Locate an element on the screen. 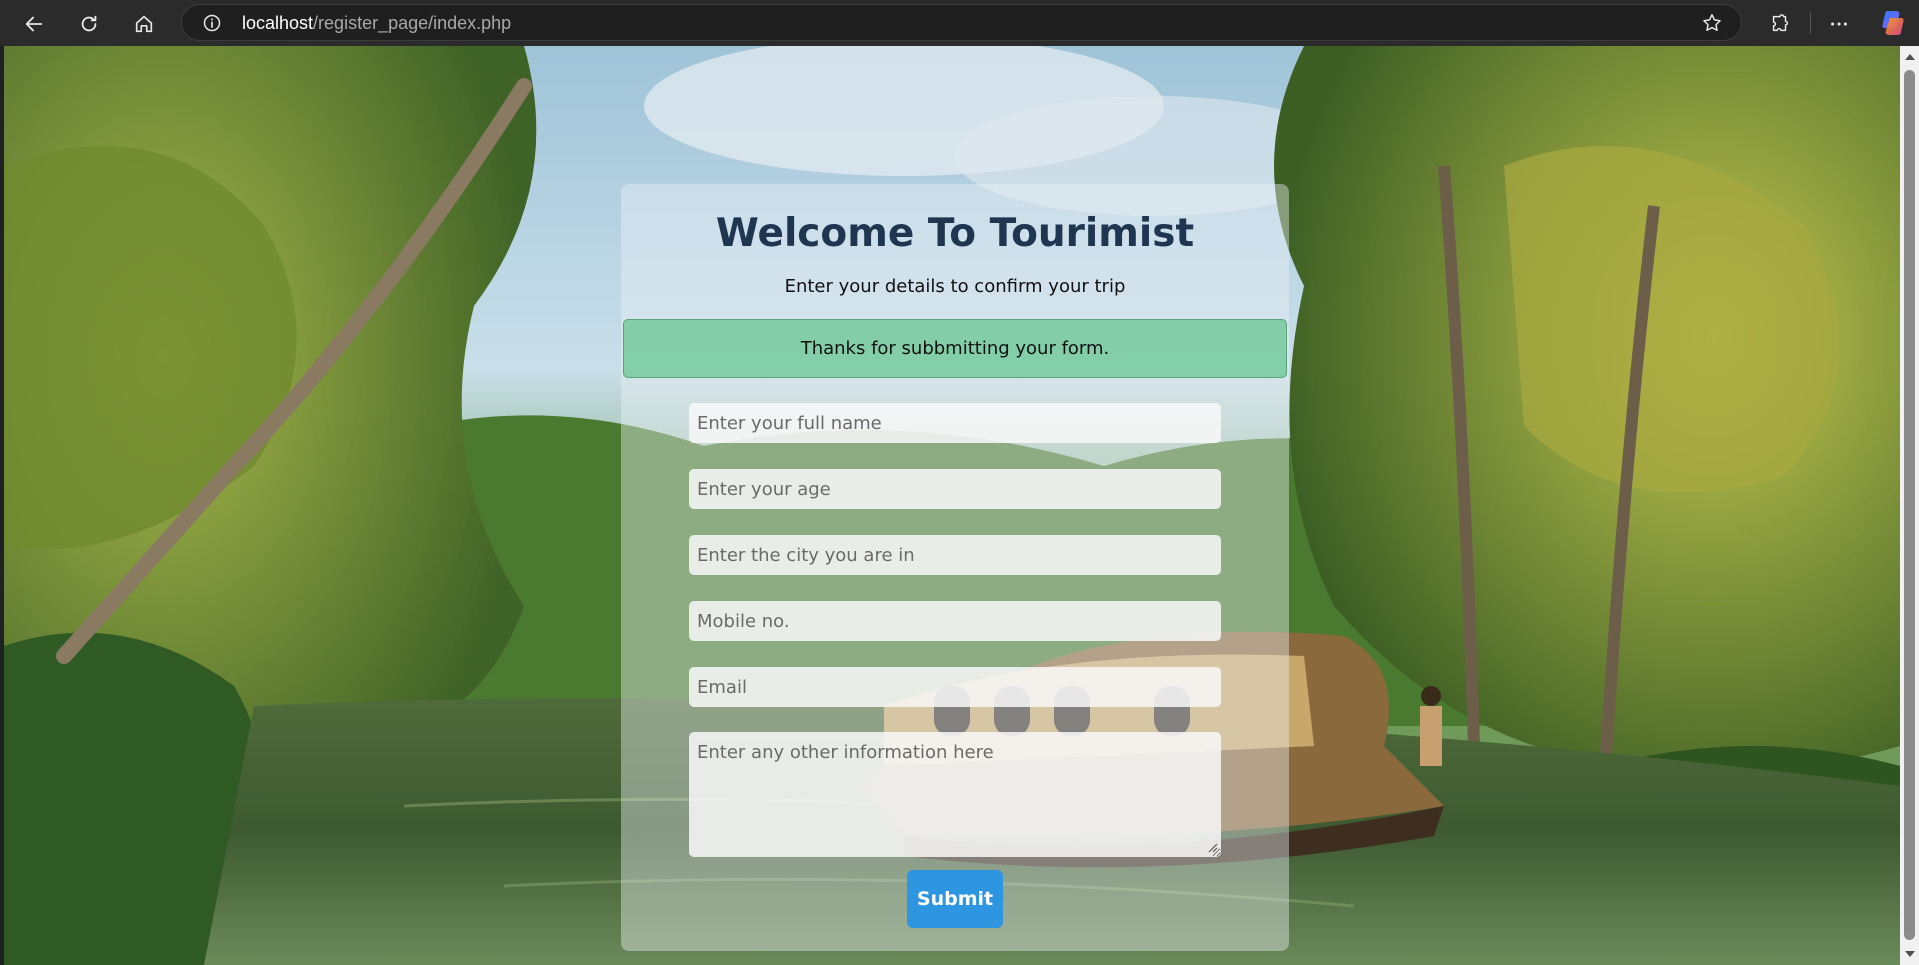 The image size is (1919, 965). success-alert: Thanks for subbmitting your form. is located at coordinates (955, 348).